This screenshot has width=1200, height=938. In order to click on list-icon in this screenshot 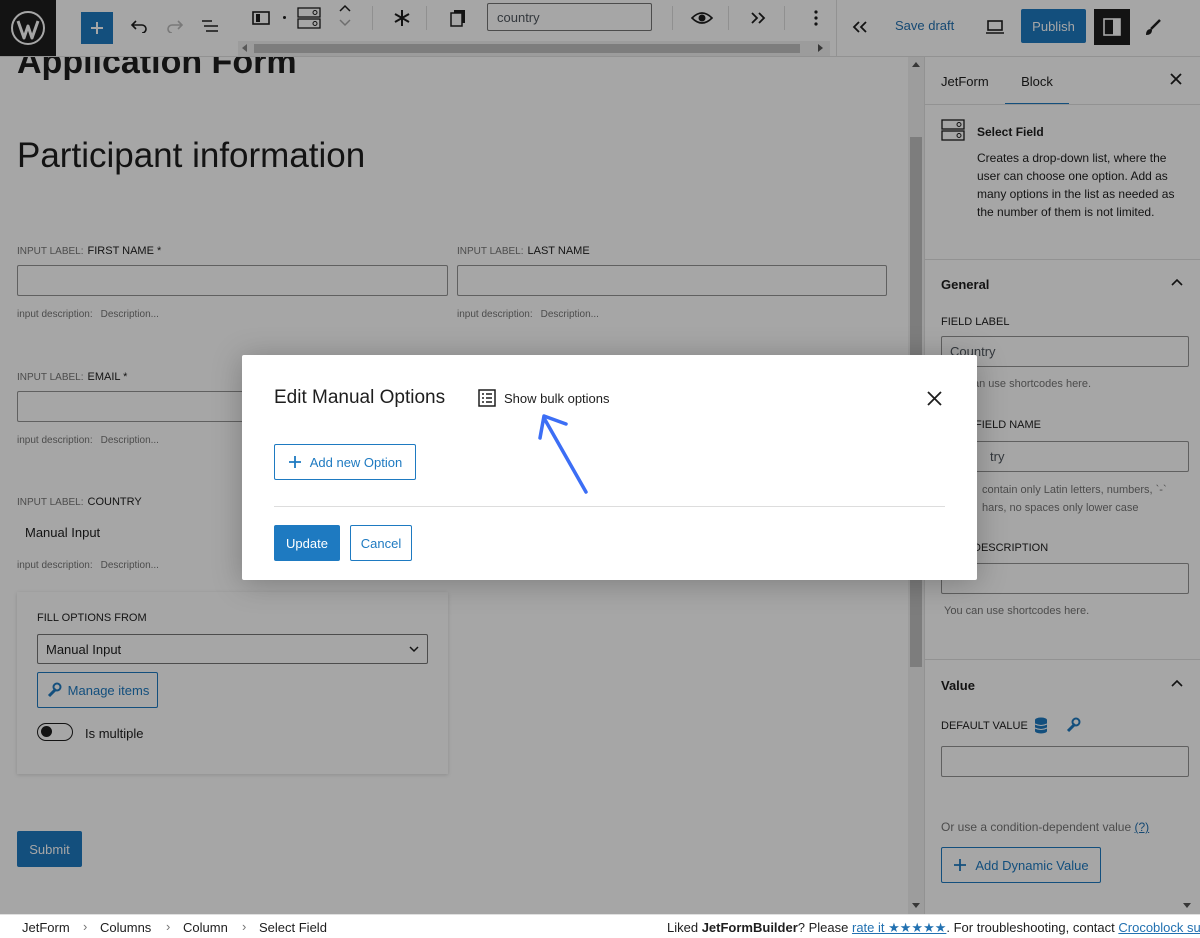, I will do `click(487, 398)`.